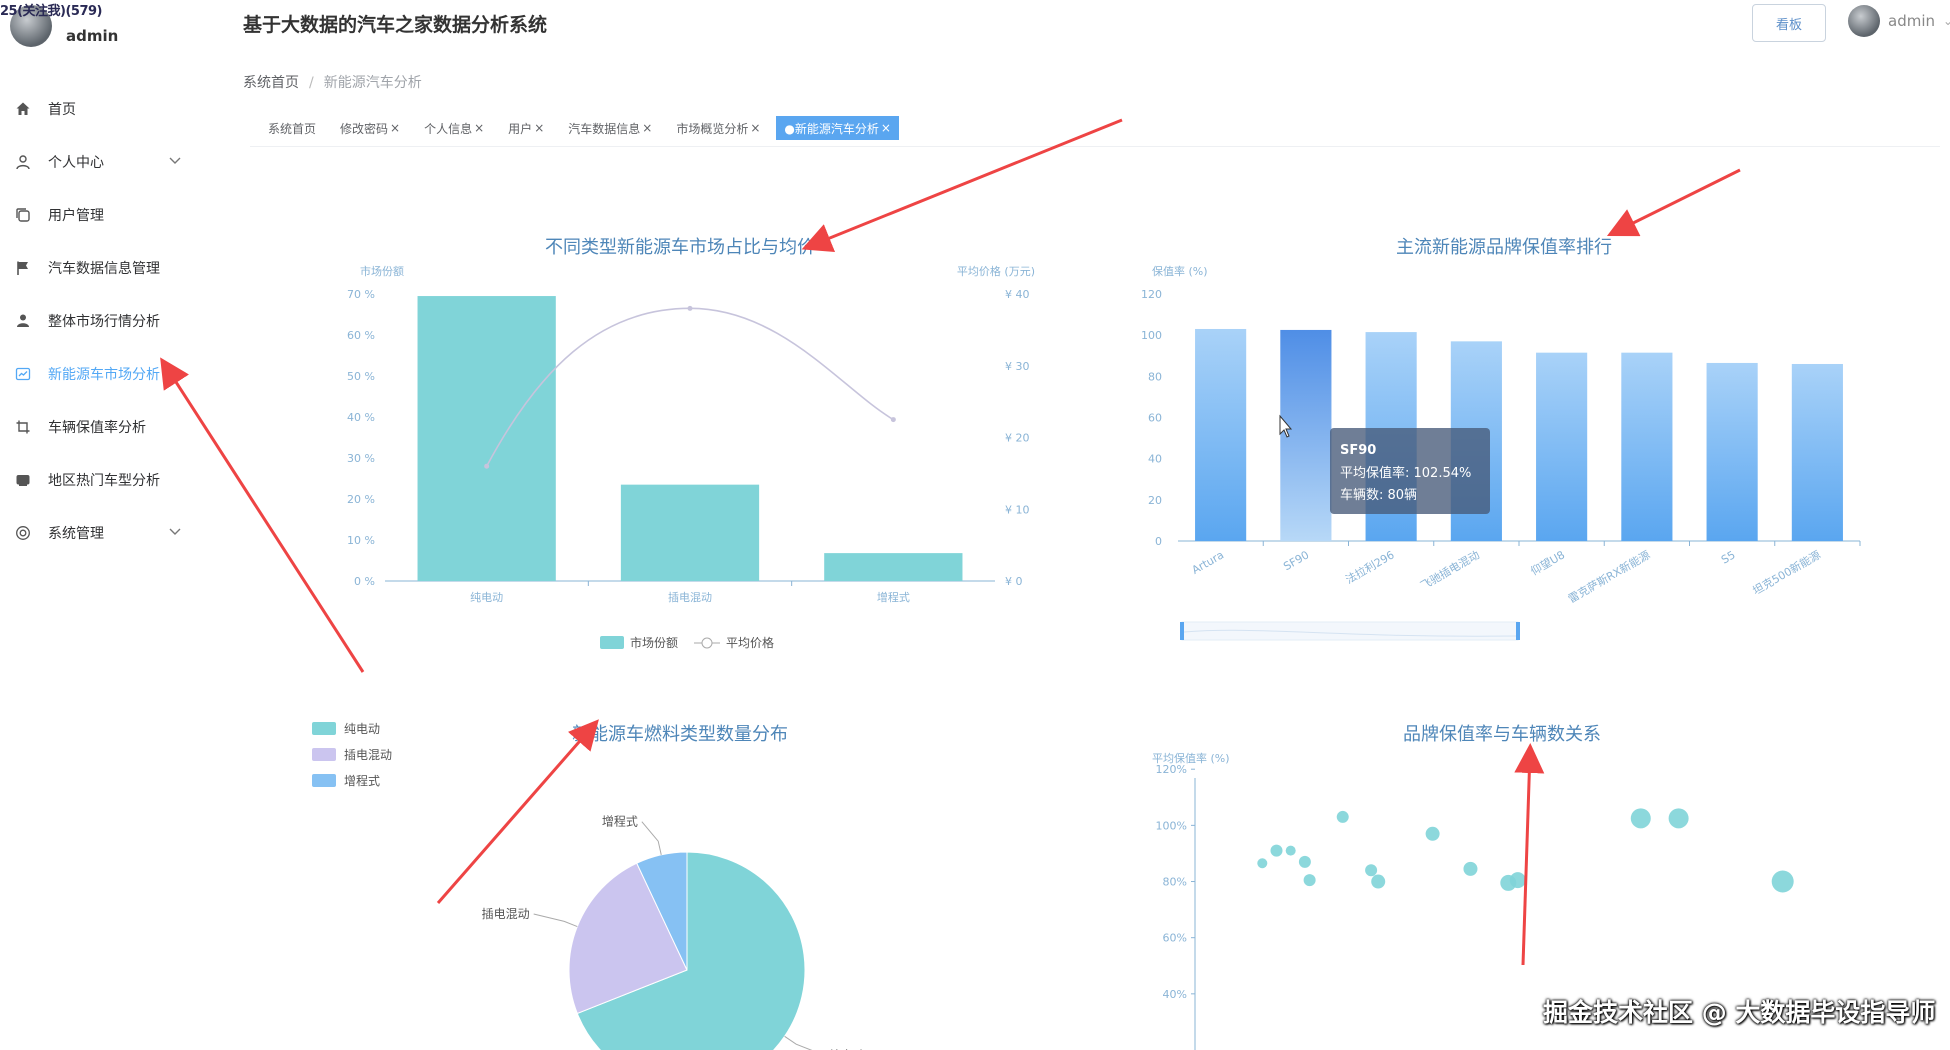 The image size is (1950, 1050). Describe the element at coordinates (1171, 825) in the screenshot. I see `y-tick-label: 100%` at that location.